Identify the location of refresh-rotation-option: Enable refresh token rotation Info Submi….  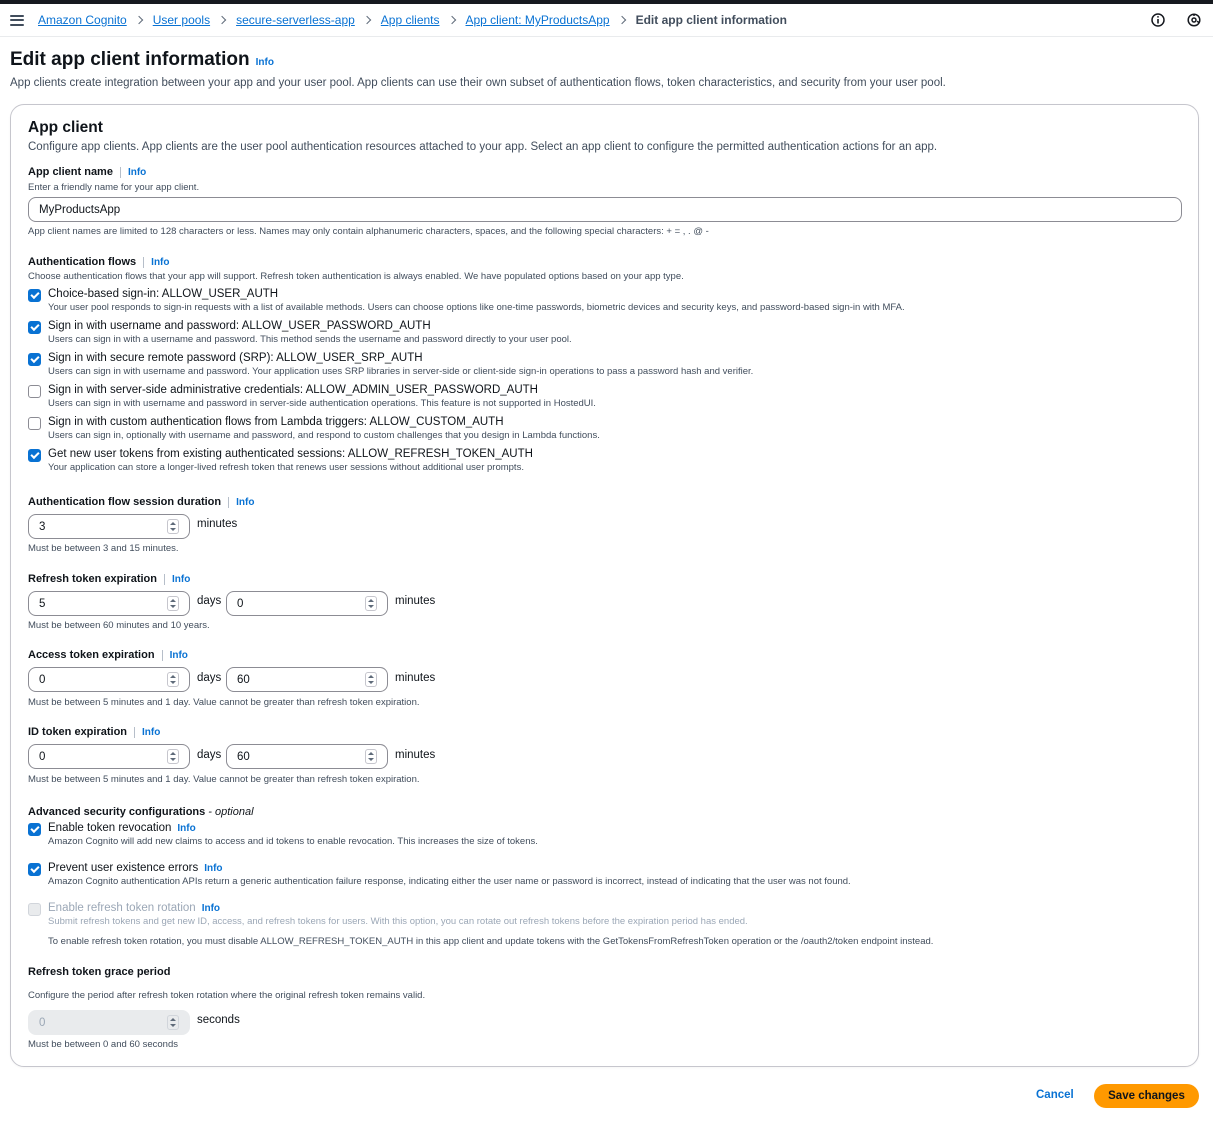
(480, 924).